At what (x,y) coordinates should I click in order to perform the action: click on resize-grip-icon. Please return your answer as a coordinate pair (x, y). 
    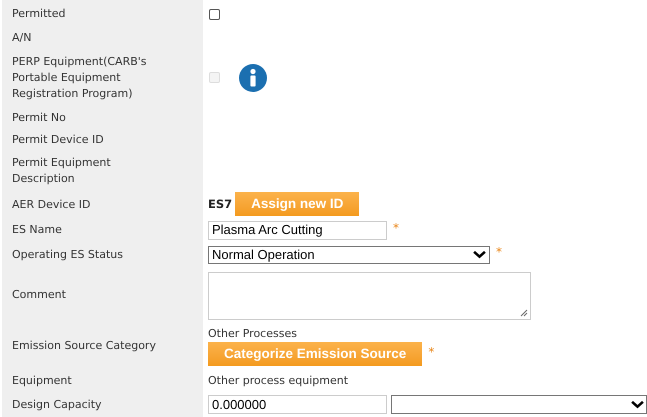
    Looking at the image, I should click on (524, 312).